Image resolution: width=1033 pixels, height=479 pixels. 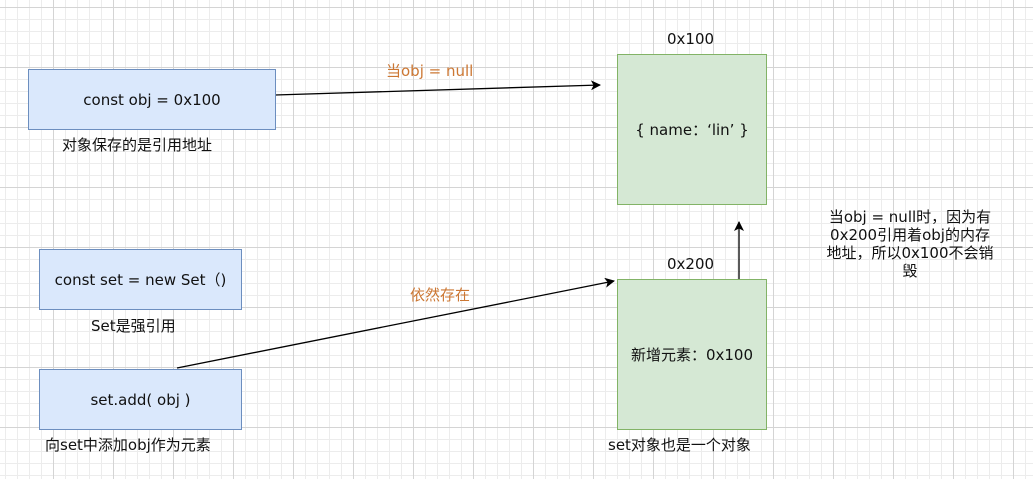 I want to click on set-declaration-caption: Set是强引用, so click(x=133, y=326).